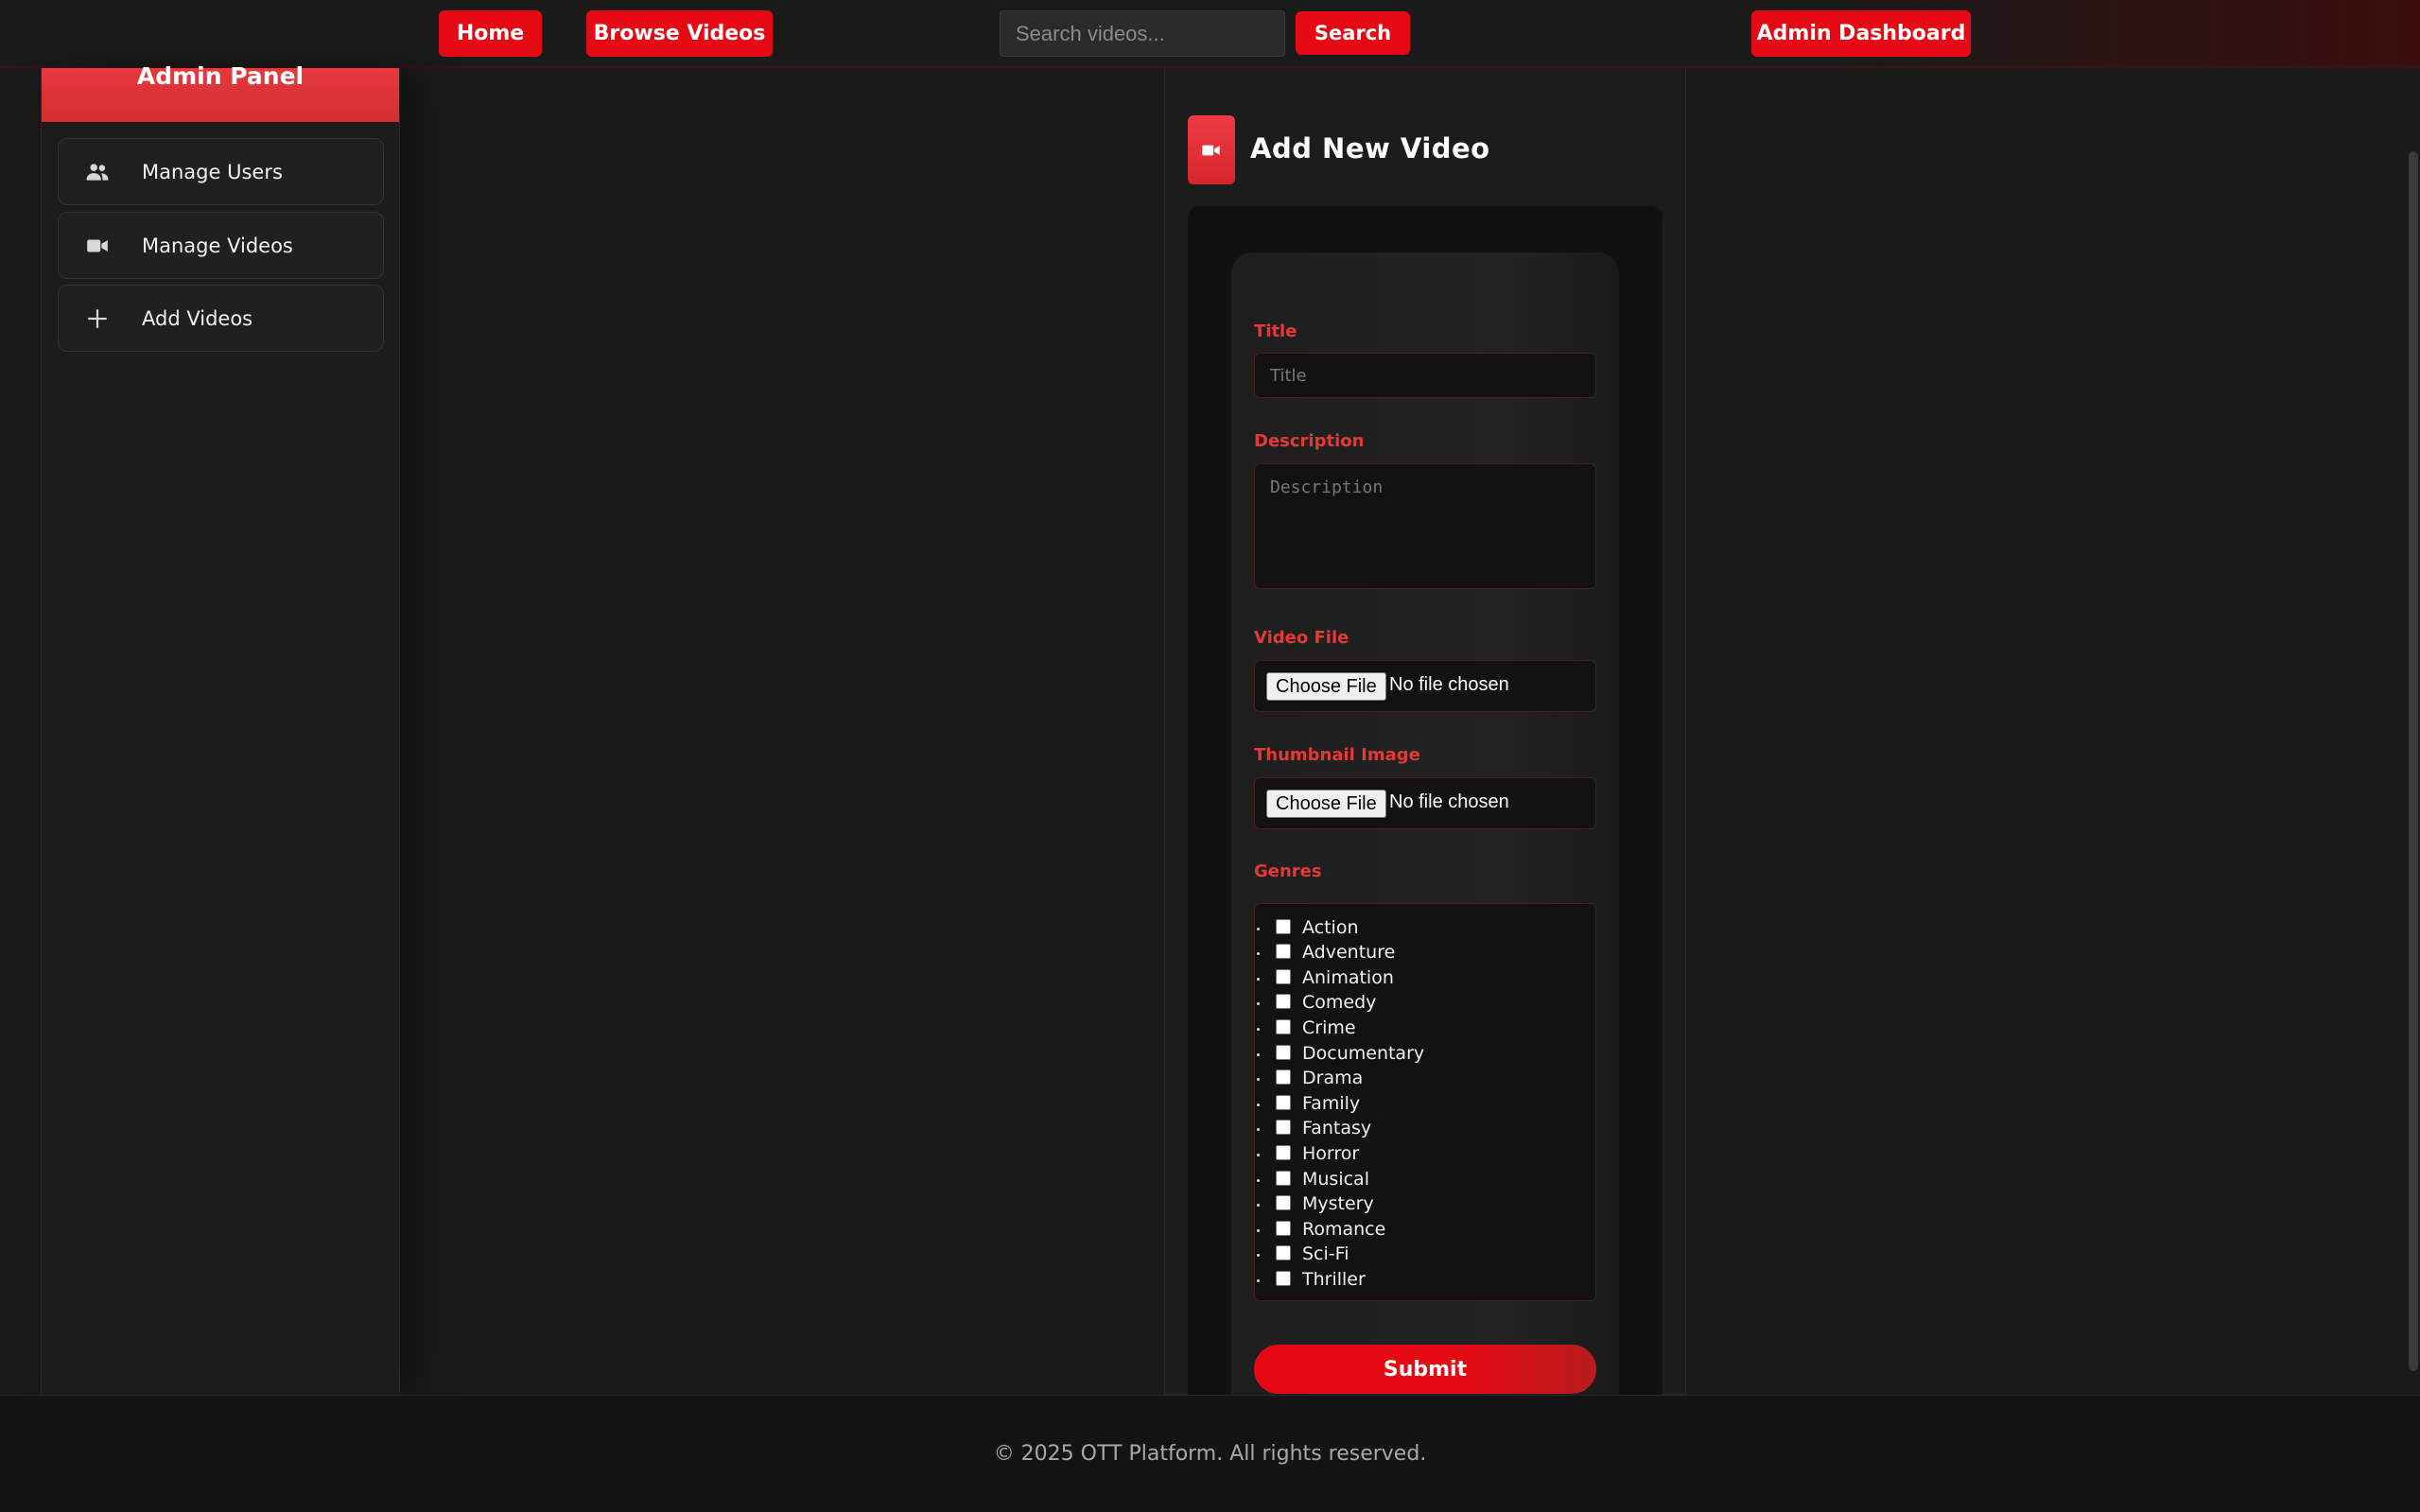 This screenshot has height=1512, width=2420. What do you see at coordinates (1326, 804) in the screenshot?
I see `choose-thumbnail-file-button: Choose File` at bounding box center [1326, 804].